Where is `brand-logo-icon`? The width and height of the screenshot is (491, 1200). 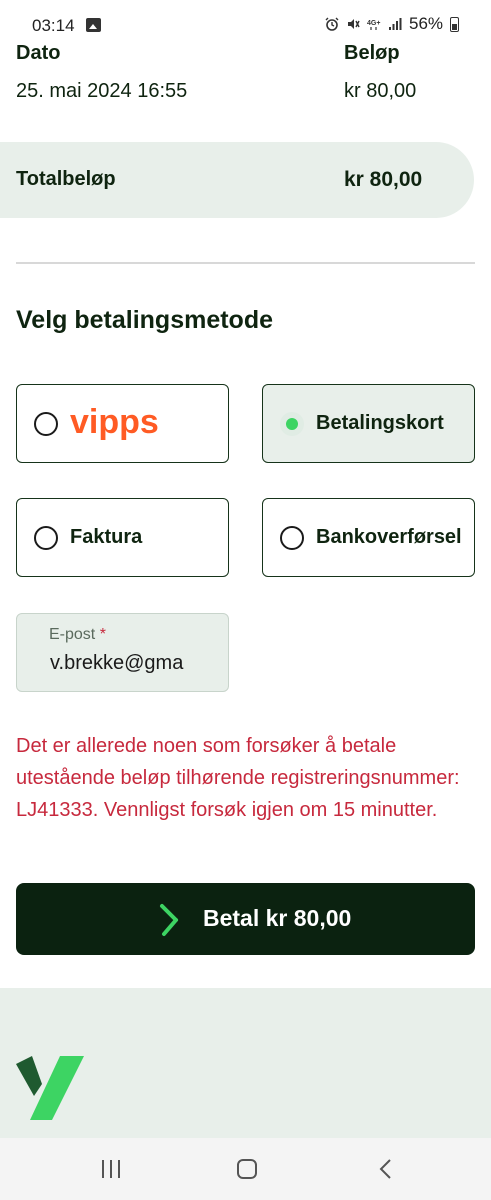
brand-logo-icon is located at coordinates (50, 1088).